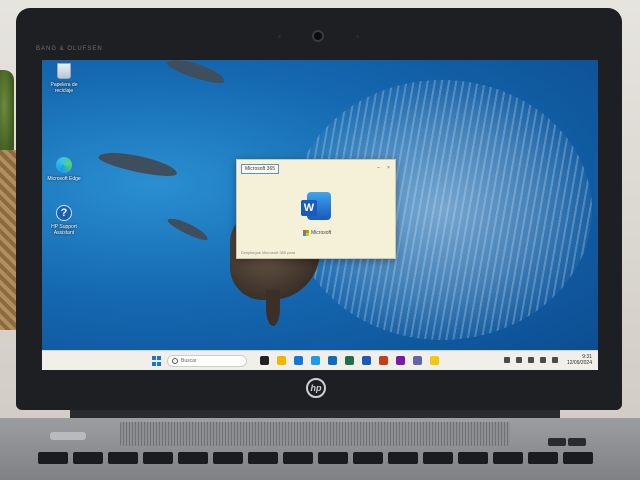  What do you see at coordinates (366, 360) in the screenshot?
I see `word-icon` at bounding box center [366, 360].